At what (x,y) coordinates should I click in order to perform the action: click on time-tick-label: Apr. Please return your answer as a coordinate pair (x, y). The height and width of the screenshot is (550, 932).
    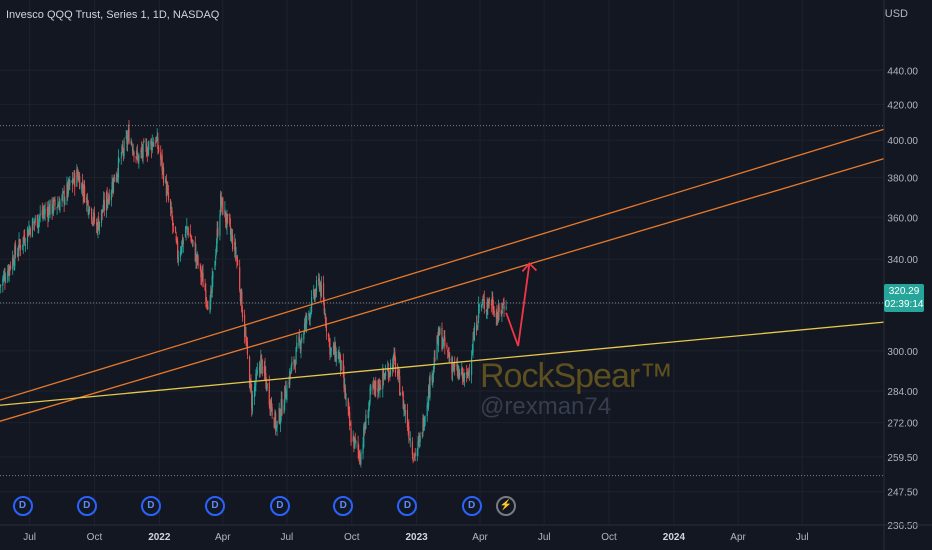
    Looking at the image, I should click on (738, 537).